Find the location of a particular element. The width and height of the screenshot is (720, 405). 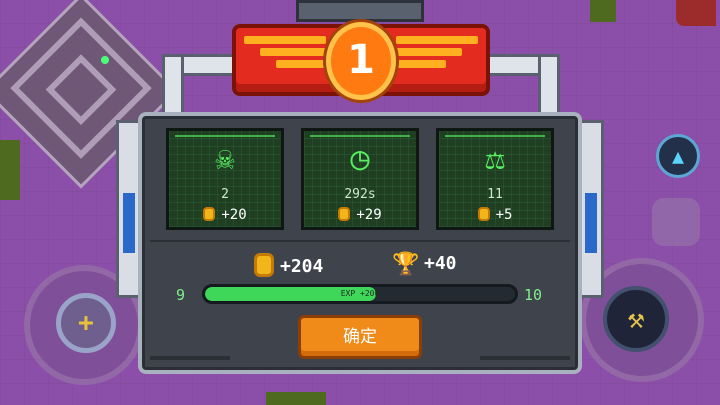

rank-badge: 1 is located at coordinates (361, 61).